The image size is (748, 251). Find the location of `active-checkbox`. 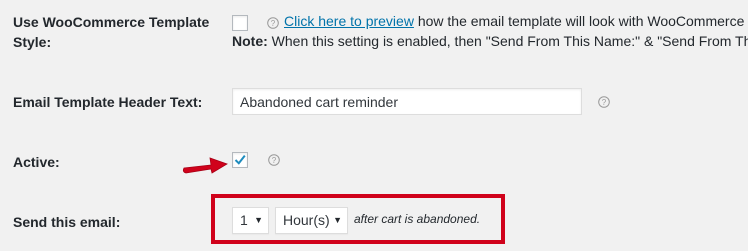

active-checkbox is located at coordinates (240, 160).